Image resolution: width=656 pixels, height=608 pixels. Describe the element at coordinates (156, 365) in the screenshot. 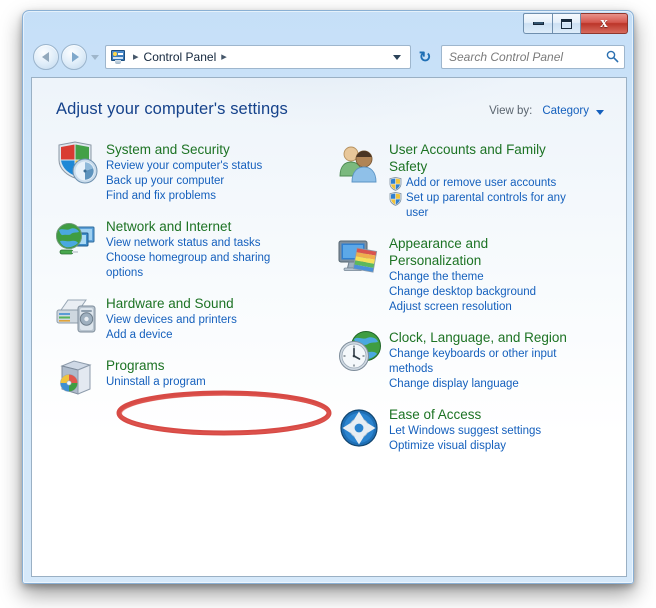

I see `category-title: Programs` at that location.